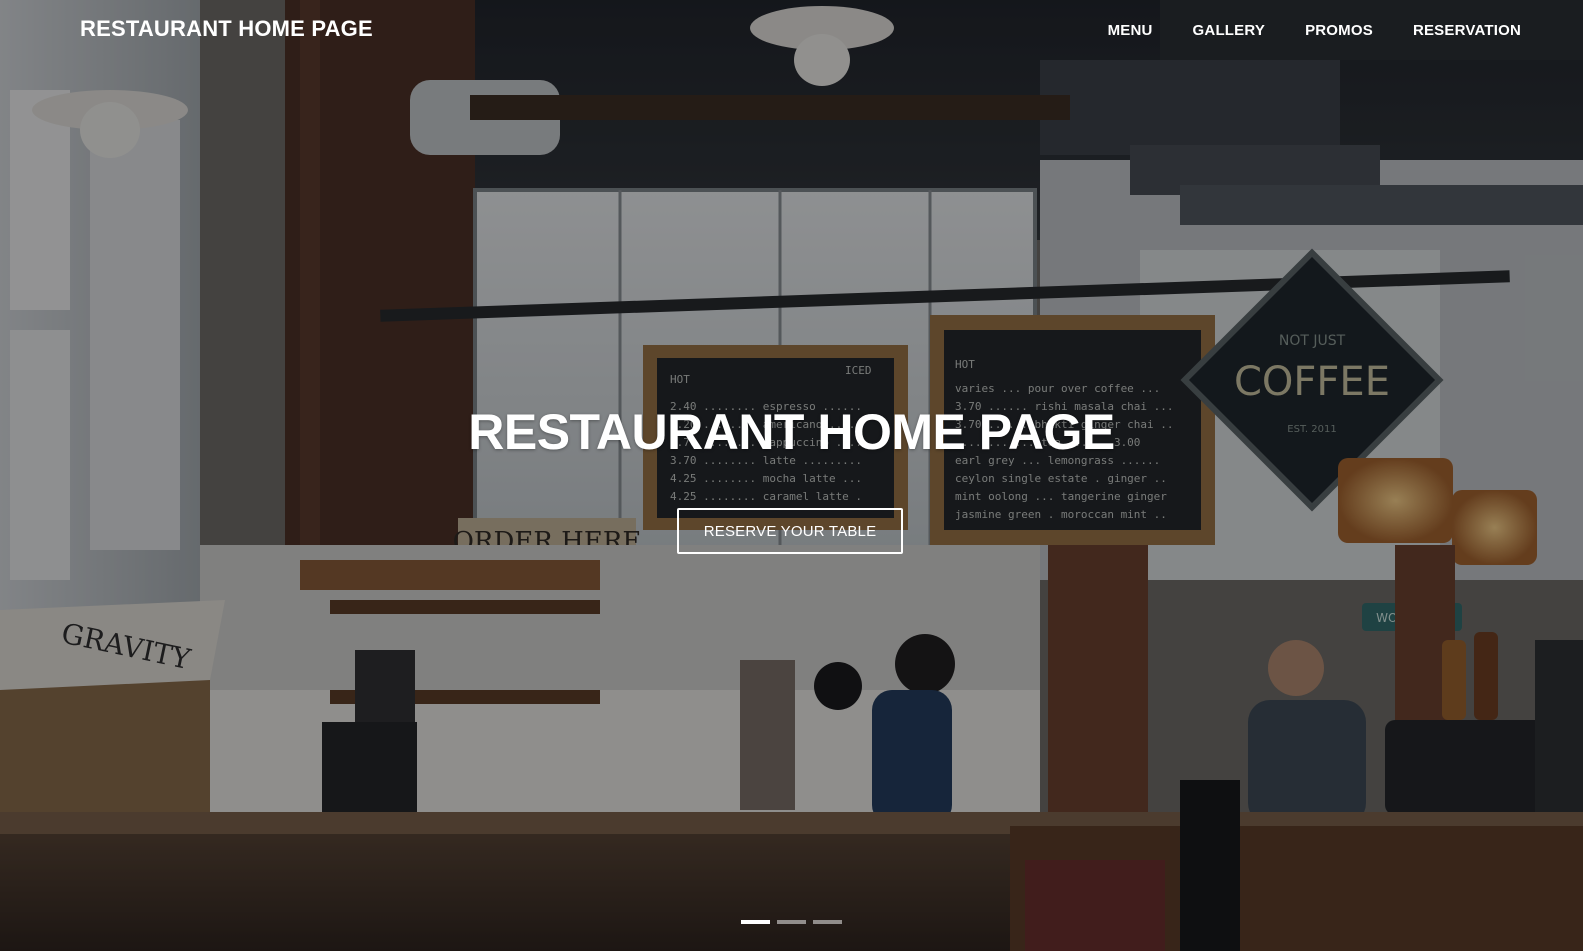 Image resolution: width=1583 pixels, height=951 pixels. Describe the element at coordinates (226, 29) in the screenshot. I see `brand-logo-link: RESTAURANT HOME PAGE` at that location.